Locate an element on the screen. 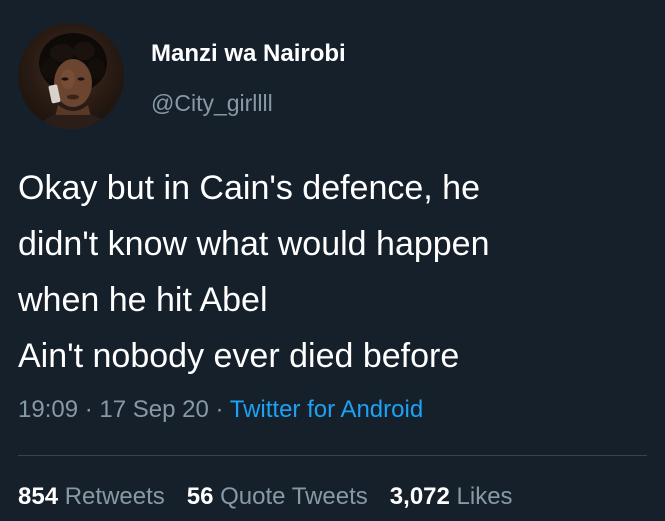 The height and width of the screenshot is (521, 665). tweet-metadata: 19:09 · 17 Sep 20 · Twitter for Android is located at coordinates (220, 410).